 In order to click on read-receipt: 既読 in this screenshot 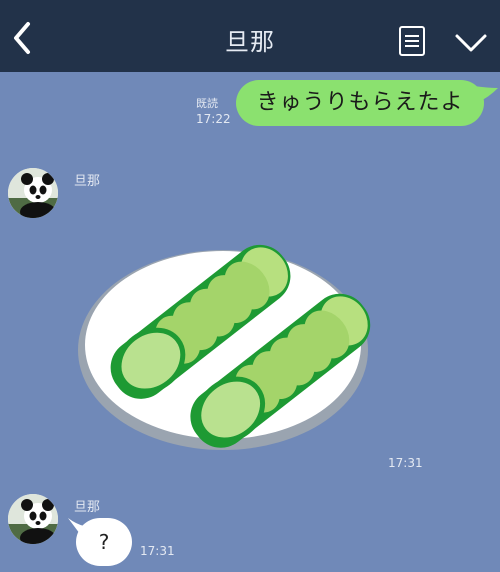, I will do `click(207, 103)`.